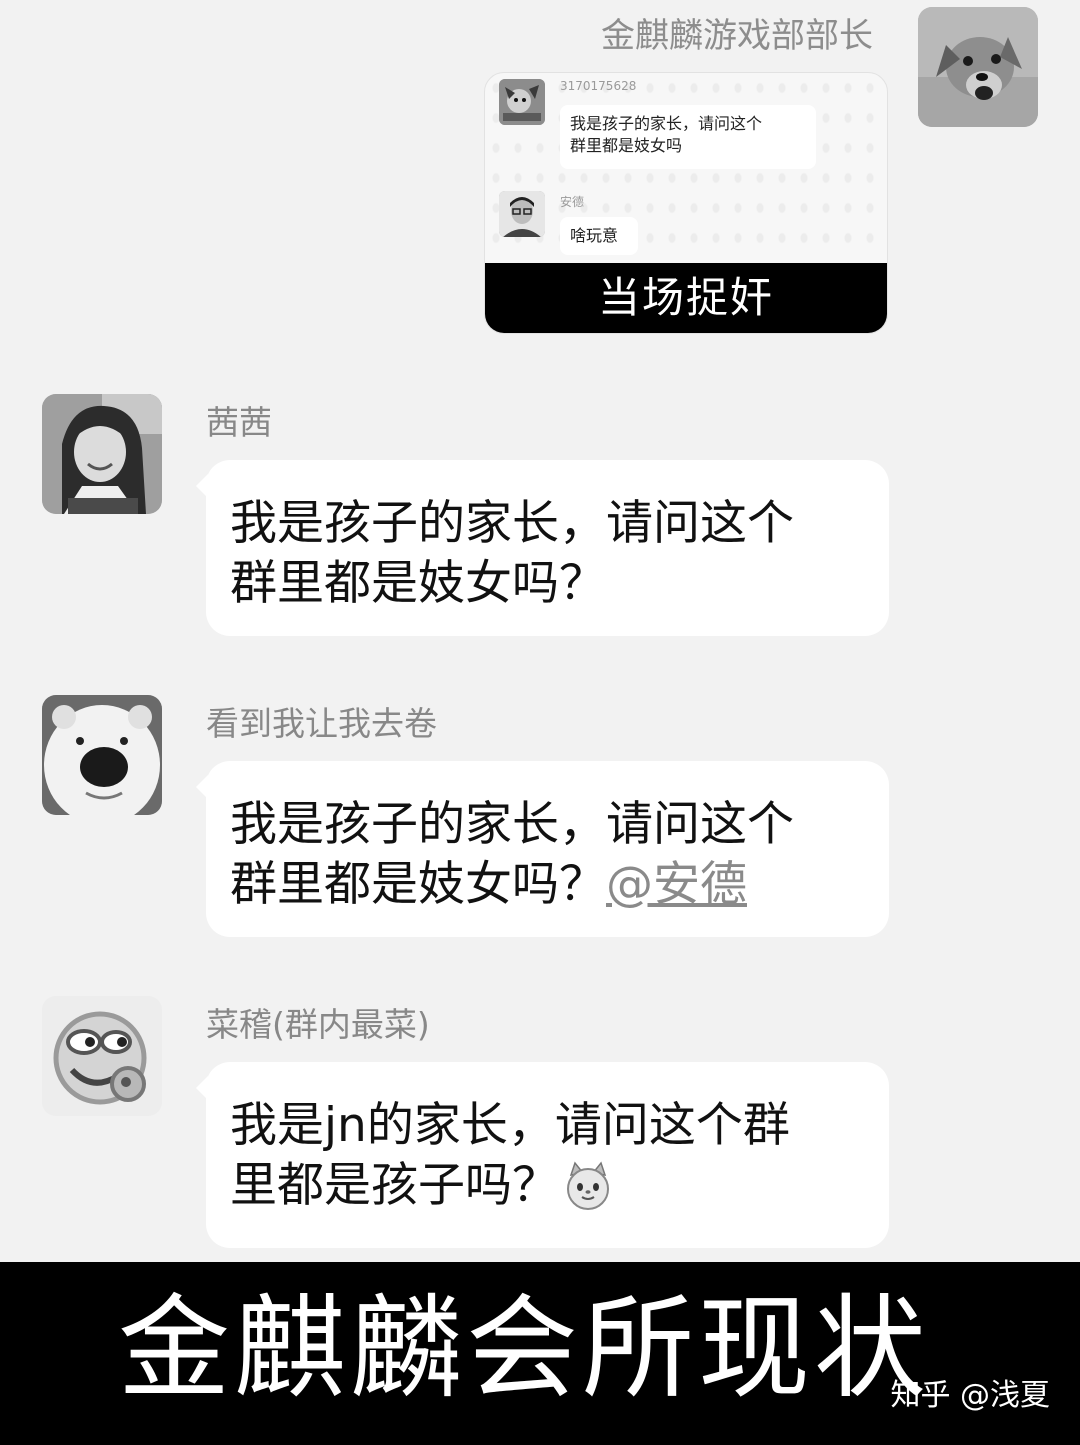 The height and width of the screenshot is (1445, 1080). I want to click on quoted-sender-name: 3170175628, so click(598, 86).